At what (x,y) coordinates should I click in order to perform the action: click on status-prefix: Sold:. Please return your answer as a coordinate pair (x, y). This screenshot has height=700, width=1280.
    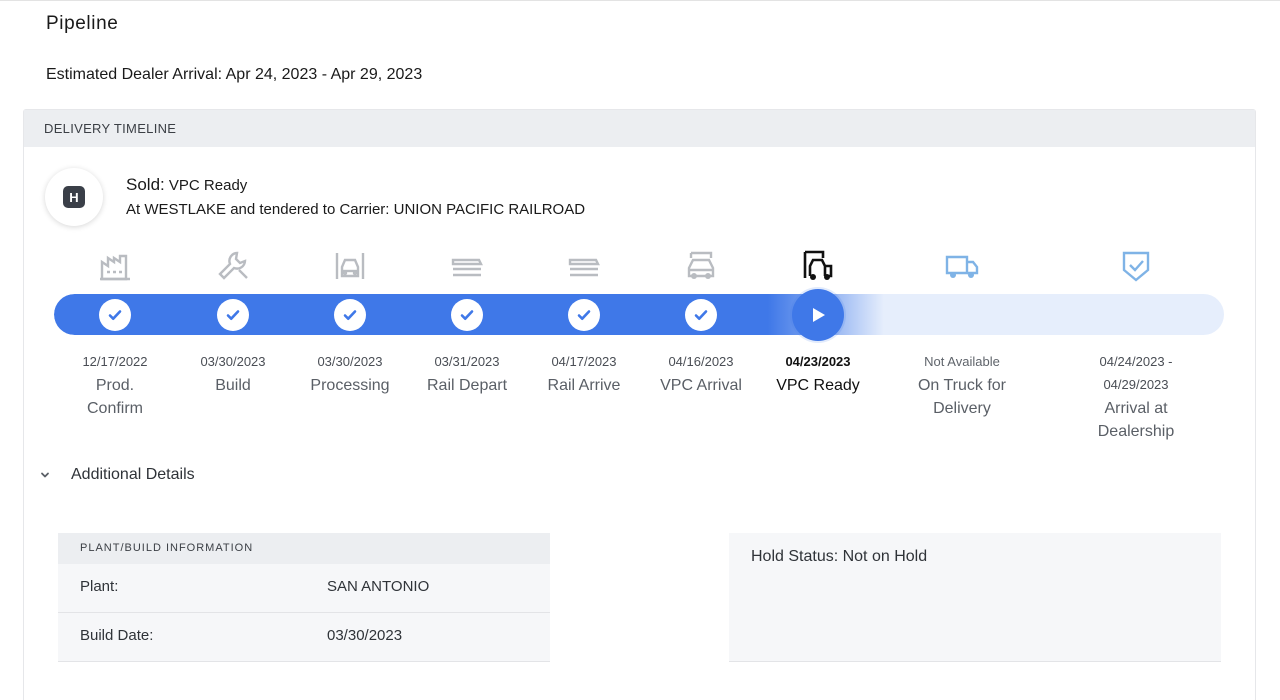
    Looking at the image, I should click on (145, 184).